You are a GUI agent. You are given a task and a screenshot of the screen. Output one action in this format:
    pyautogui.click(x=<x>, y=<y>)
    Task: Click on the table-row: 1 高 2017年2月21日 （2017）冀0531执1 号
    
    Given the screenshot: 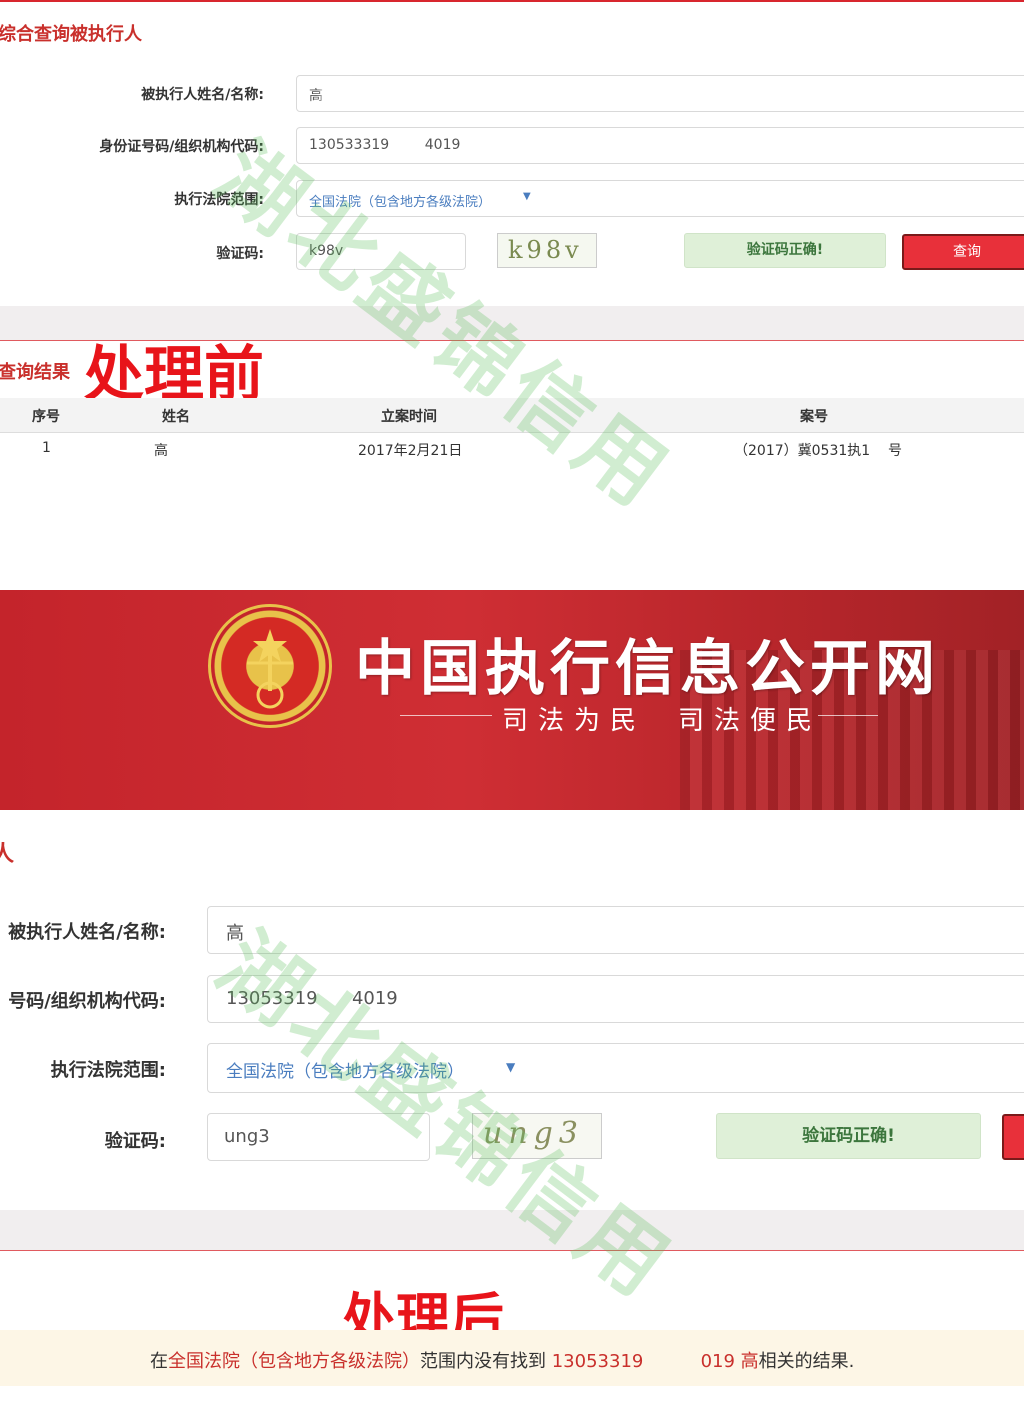 What is the action you would take?
    pyautogui.click(x=512, y=449)
    